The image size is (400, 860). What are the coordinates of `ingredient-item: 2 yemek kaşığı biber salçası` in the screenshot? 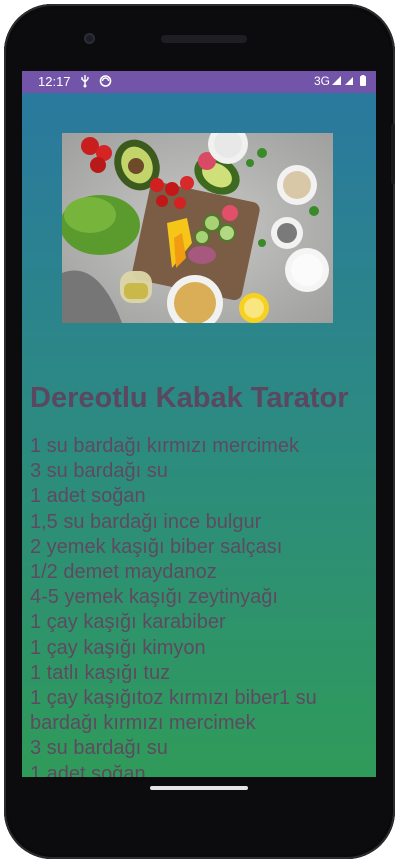 It's located at (156, 546).